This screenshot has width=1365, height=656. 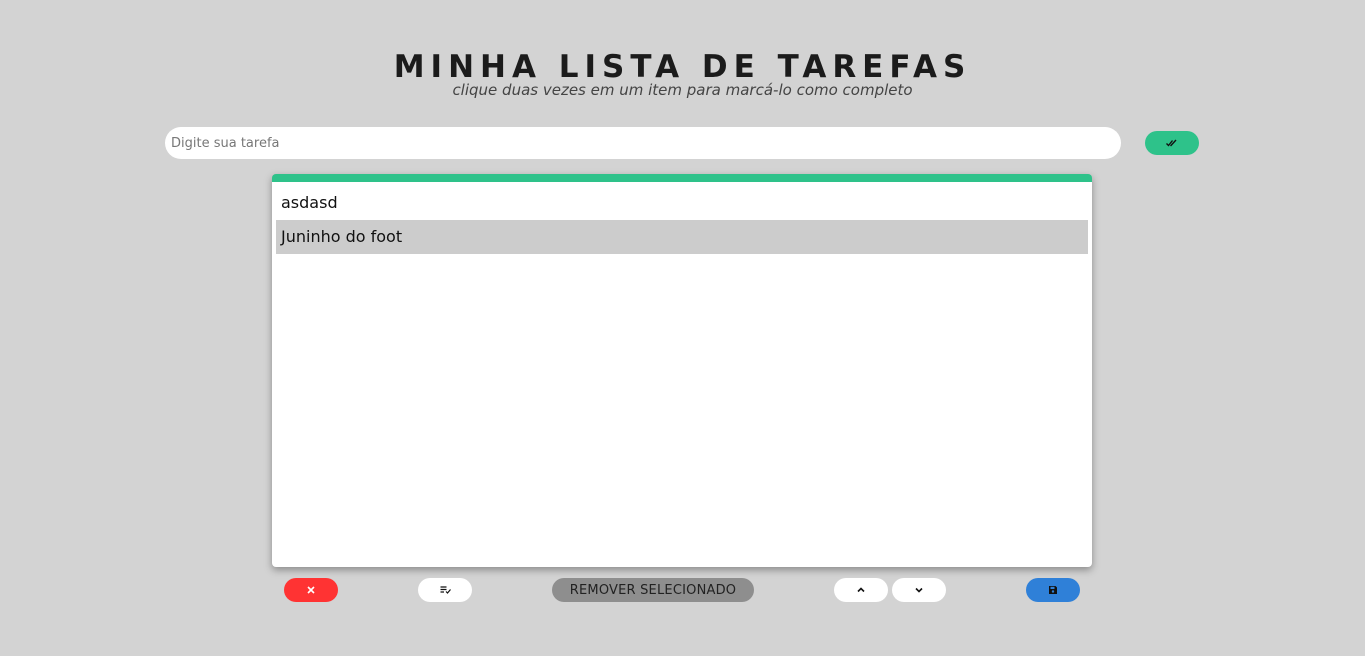 I want to click on chevron-up-icon, so click(x=861, y=590).